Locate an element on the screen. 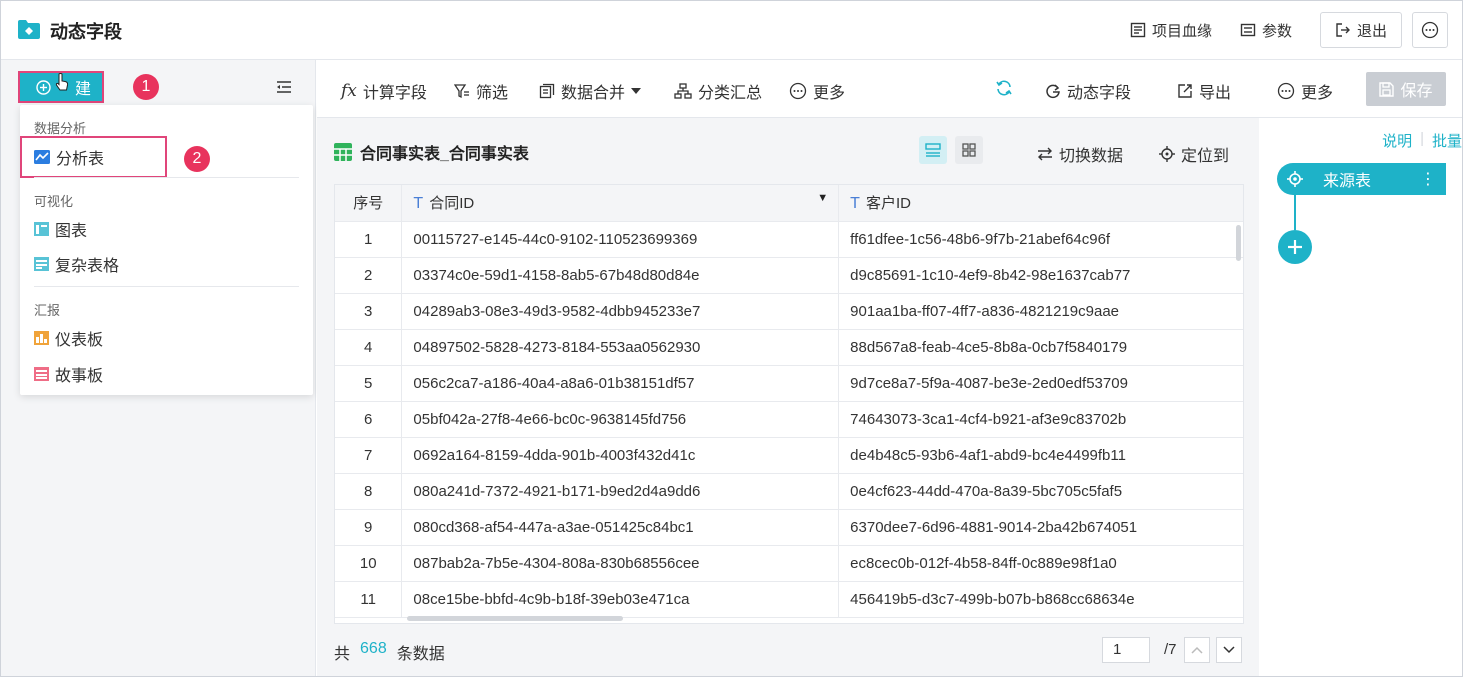 Image resolution: width=1463 pixels, height=677 pixels. cell-customer-id: 9d7ce8a7-5f9a-4087-be3e-2ed0edf53709 is located at coordinates (1040, 383).